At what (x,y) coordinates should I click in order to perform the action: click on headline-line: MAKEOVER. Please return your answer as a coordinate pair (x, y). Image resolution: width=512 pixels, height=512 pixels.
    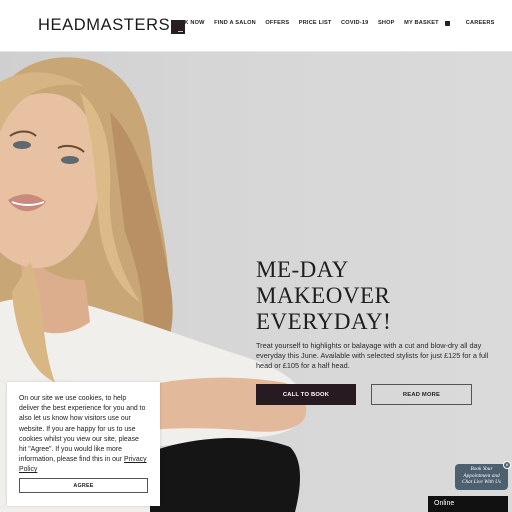
    Looking at the image, I should click on (323, 295).